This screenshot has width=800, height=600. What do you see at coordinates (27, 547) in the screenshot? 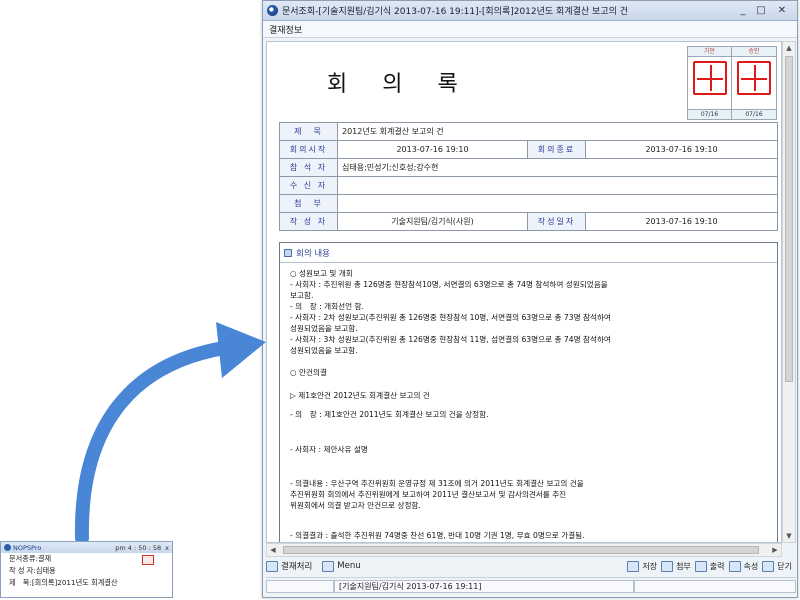
I see `notification-app-name: NOPSPro` at bounding box center [27, 547].